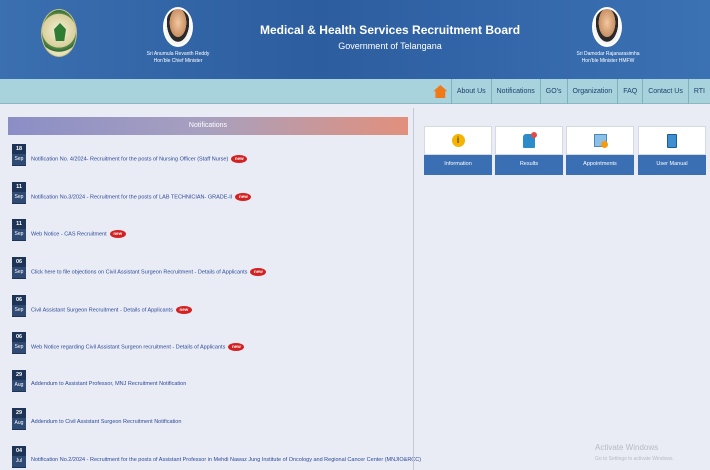 This screenshot has width=710, height=470. What do you see at coordinates (600, 165) in the screenshot?
I see `appointments-tile-label: Appointments` at bounding box center [600, 165].